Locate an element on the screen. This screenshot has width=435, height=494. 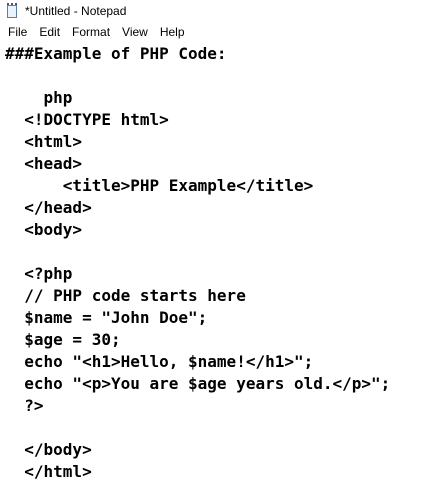
editor-line: <?php is located at coordinates (39, 273).